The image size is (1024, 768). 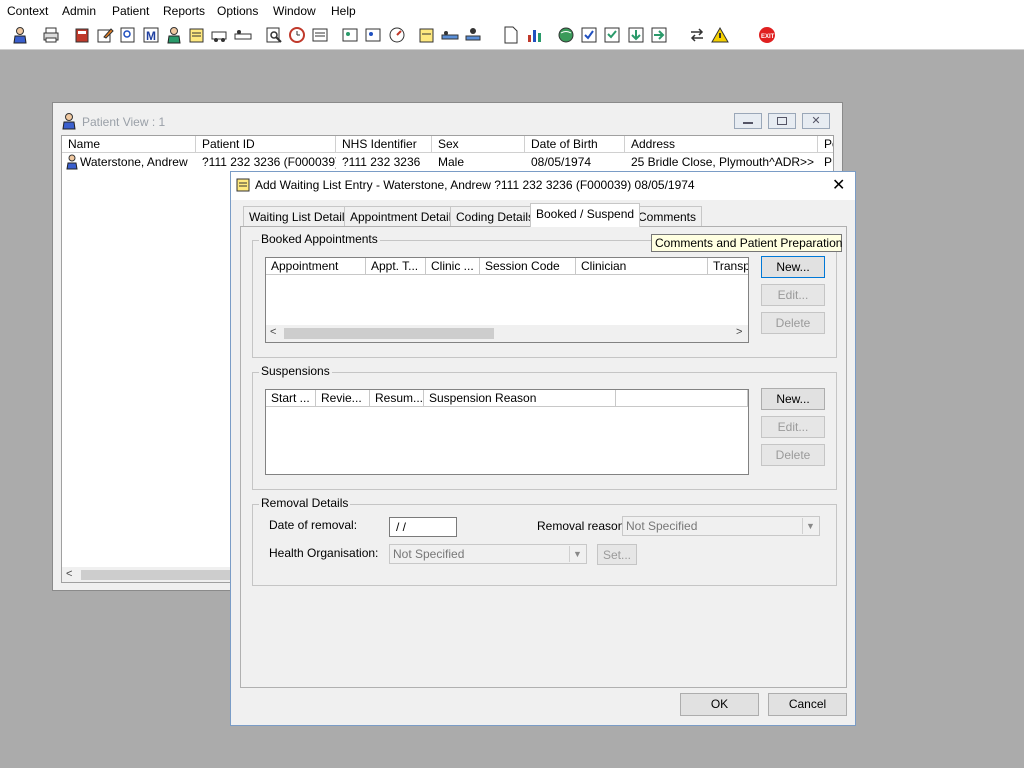 I want to click on column-header-patient-id: Patient ID, so click(x=266, y=144).